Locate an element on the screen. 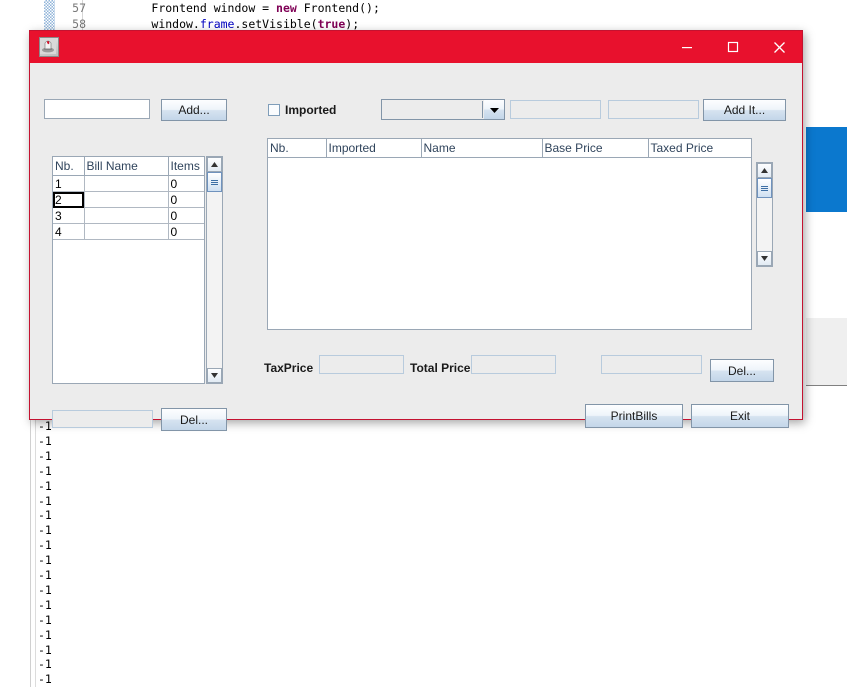  background-blue-panel is located at coordinates (826, 169).